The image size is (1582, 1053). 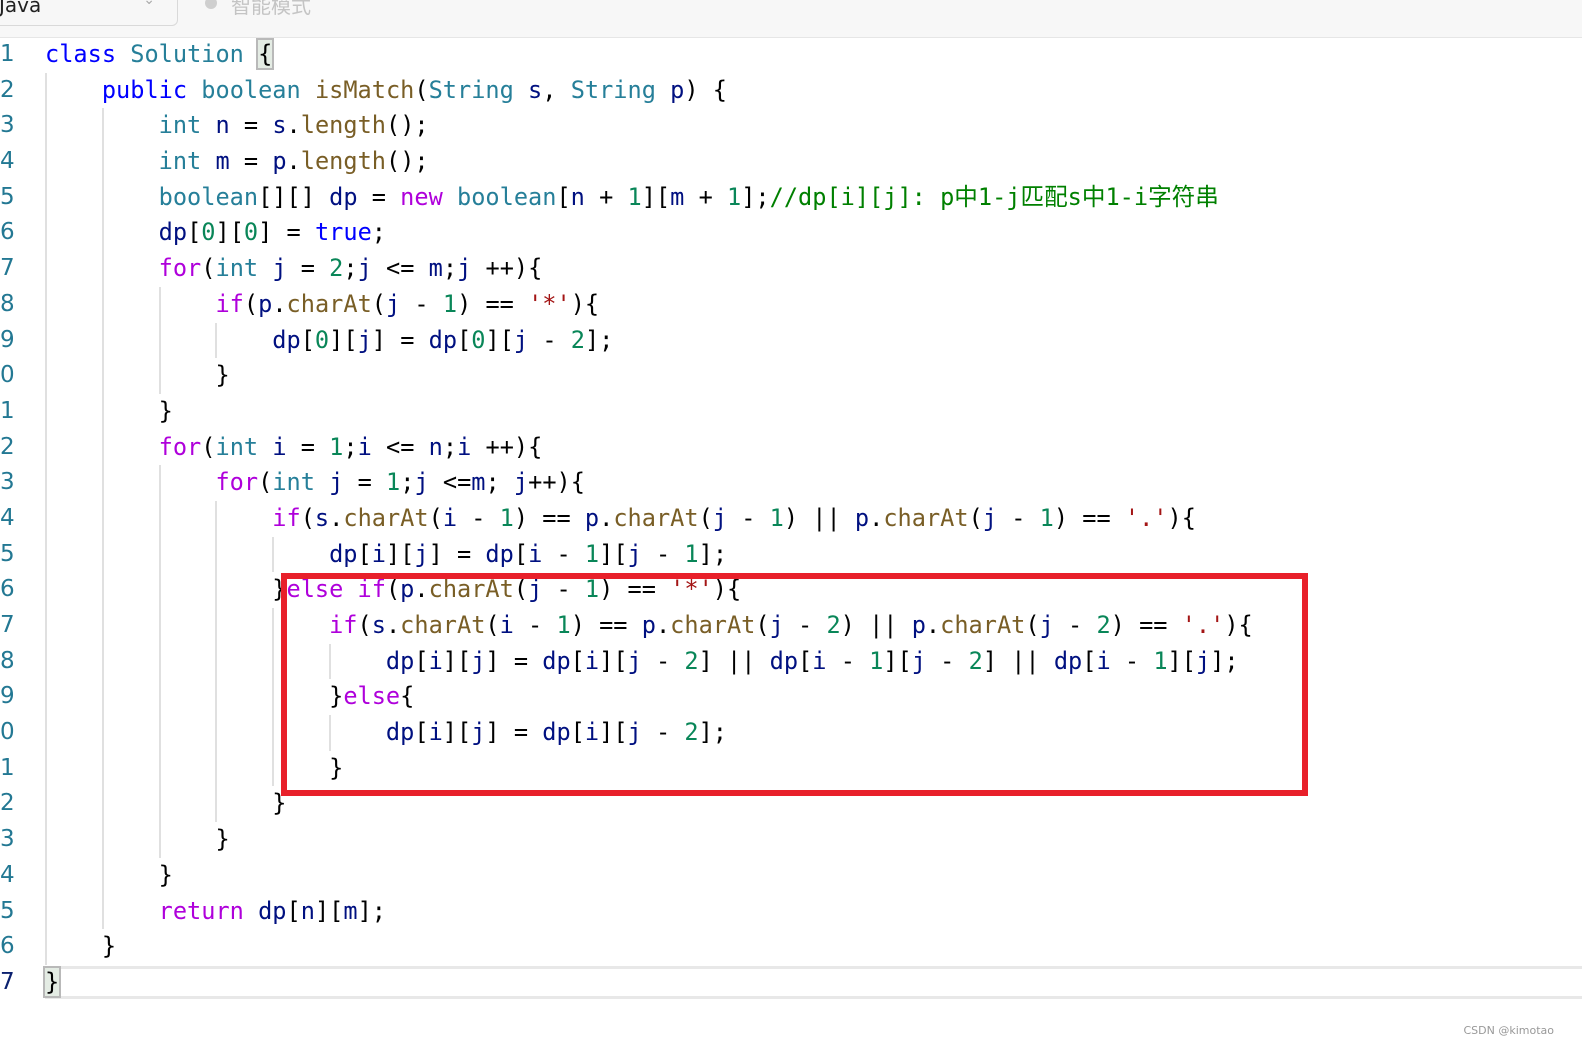 I want to click on code-text: if(p.charAt(j - 1) == '*'){, so click(x=407, y=303).